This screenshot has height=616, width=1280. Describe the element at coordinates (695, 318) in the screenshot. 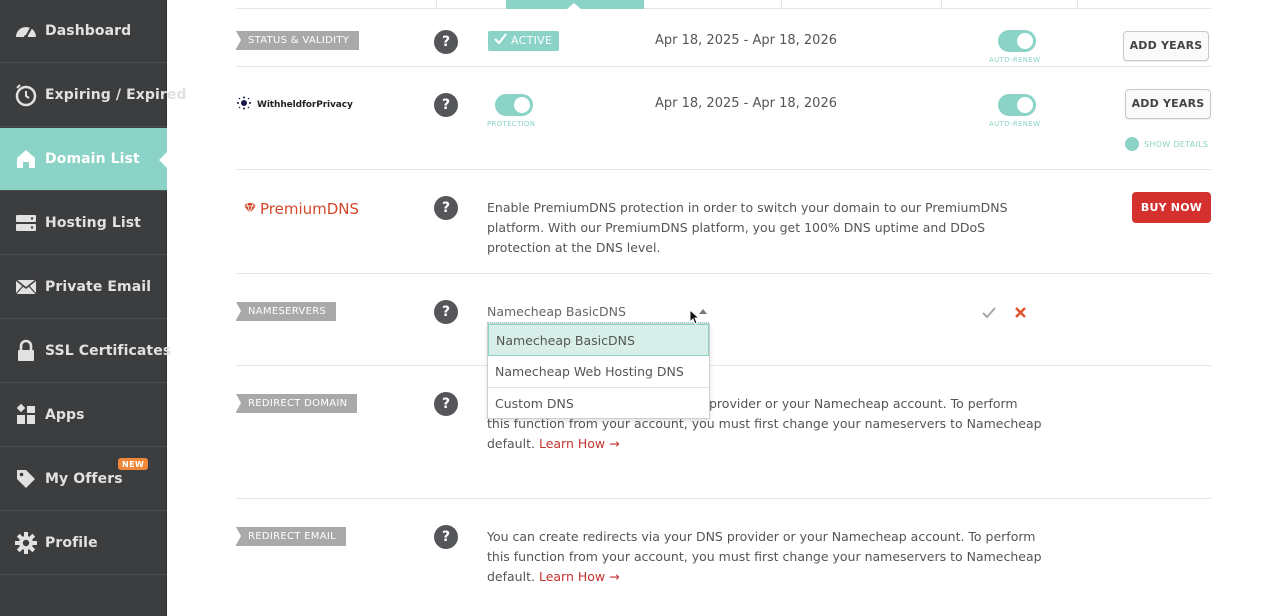

I see `mouse-cursor-icon` at that location.